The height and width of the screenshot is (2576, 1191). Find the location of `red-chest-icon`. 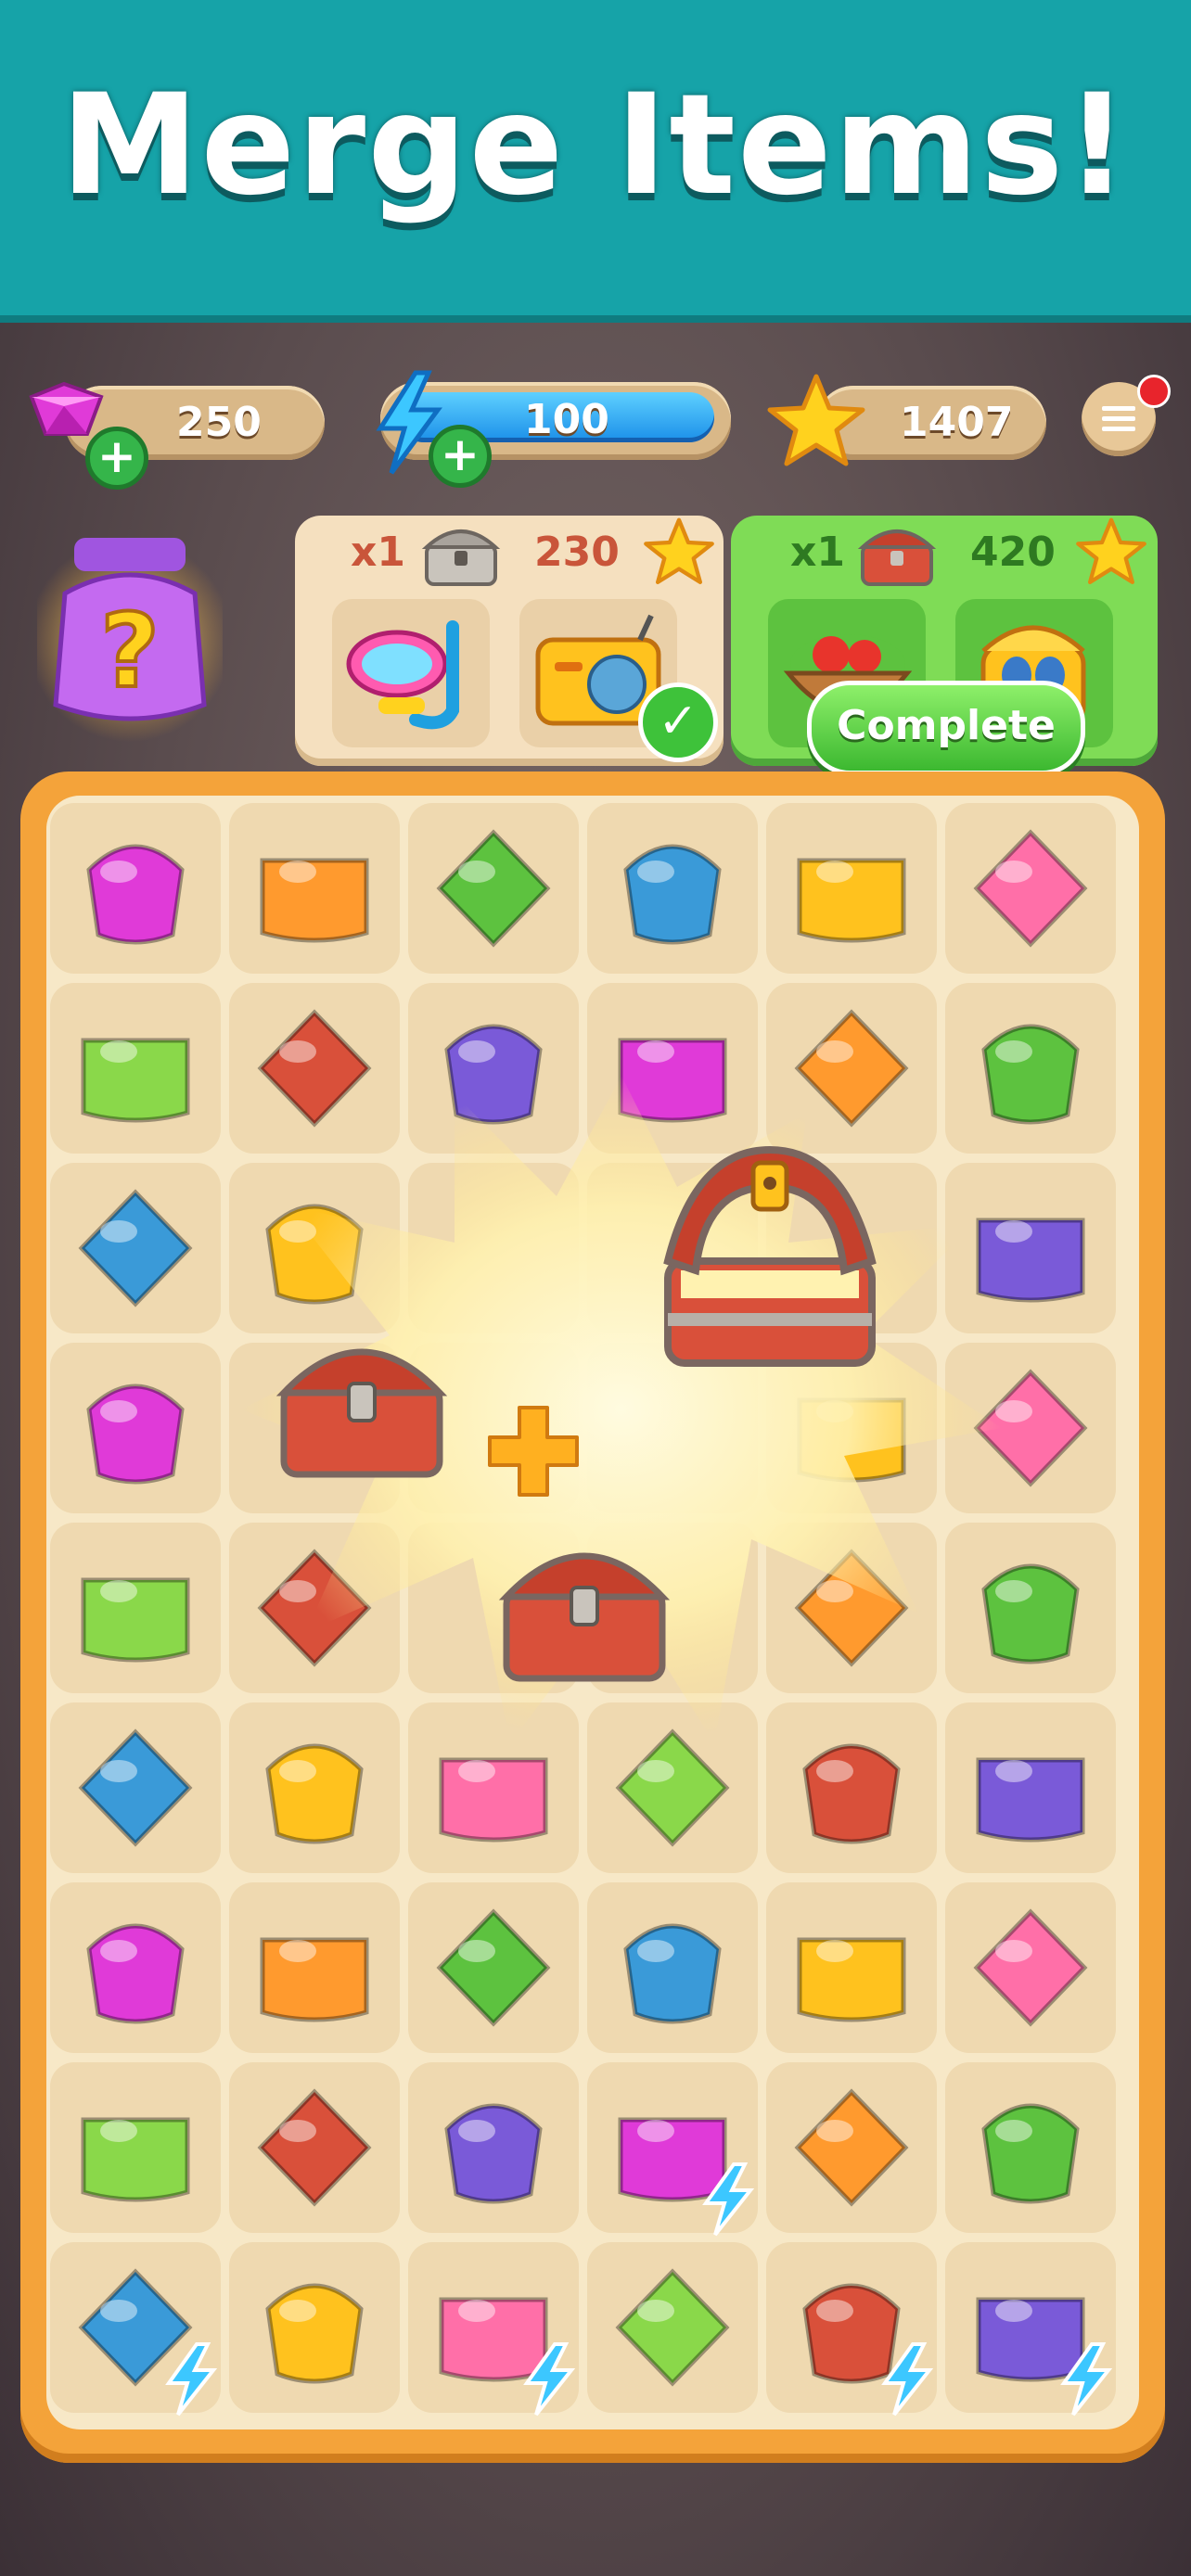

red-chest-icon is located at coordinates (897, 558).